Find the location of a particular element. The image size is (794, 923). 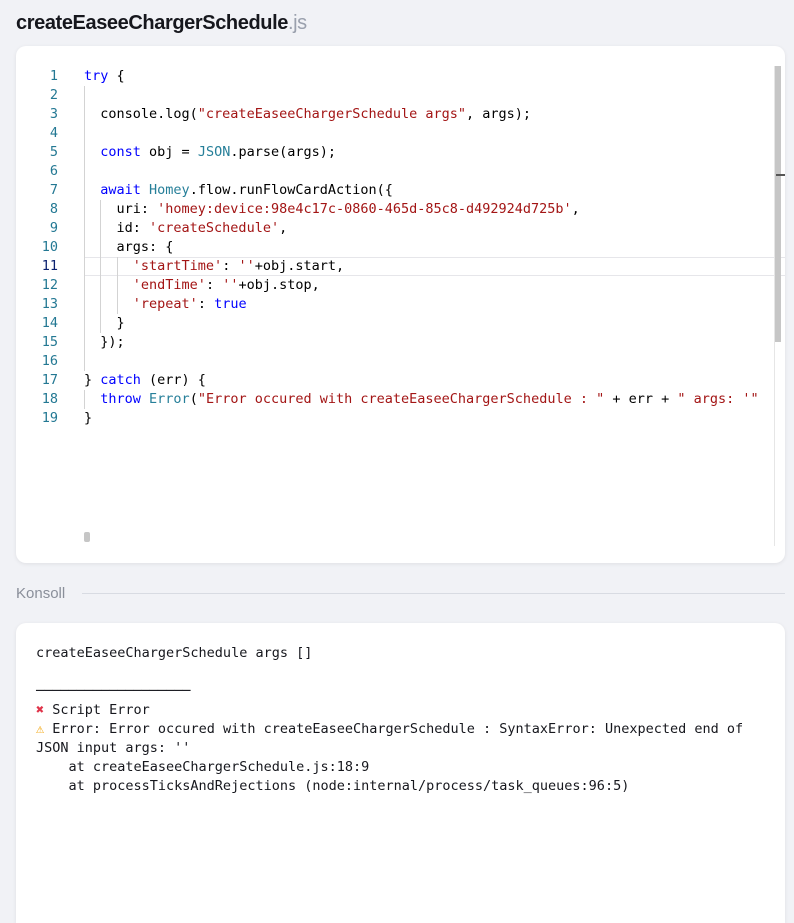

line-number: 10 is located at coordinates (49, 247).